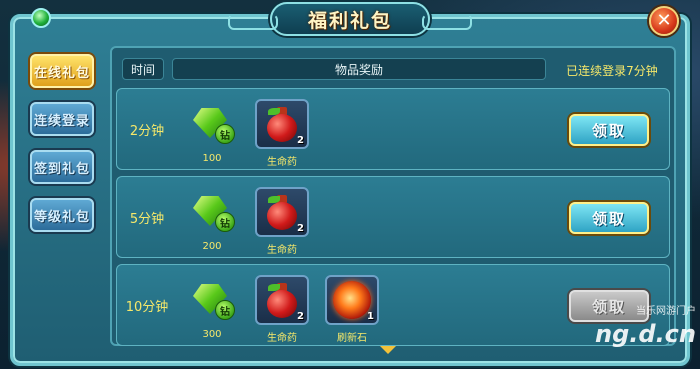 The width and height of the screenshot is (700, 369). I want to click on title-banner: 福利礼包, so click(350, 19).